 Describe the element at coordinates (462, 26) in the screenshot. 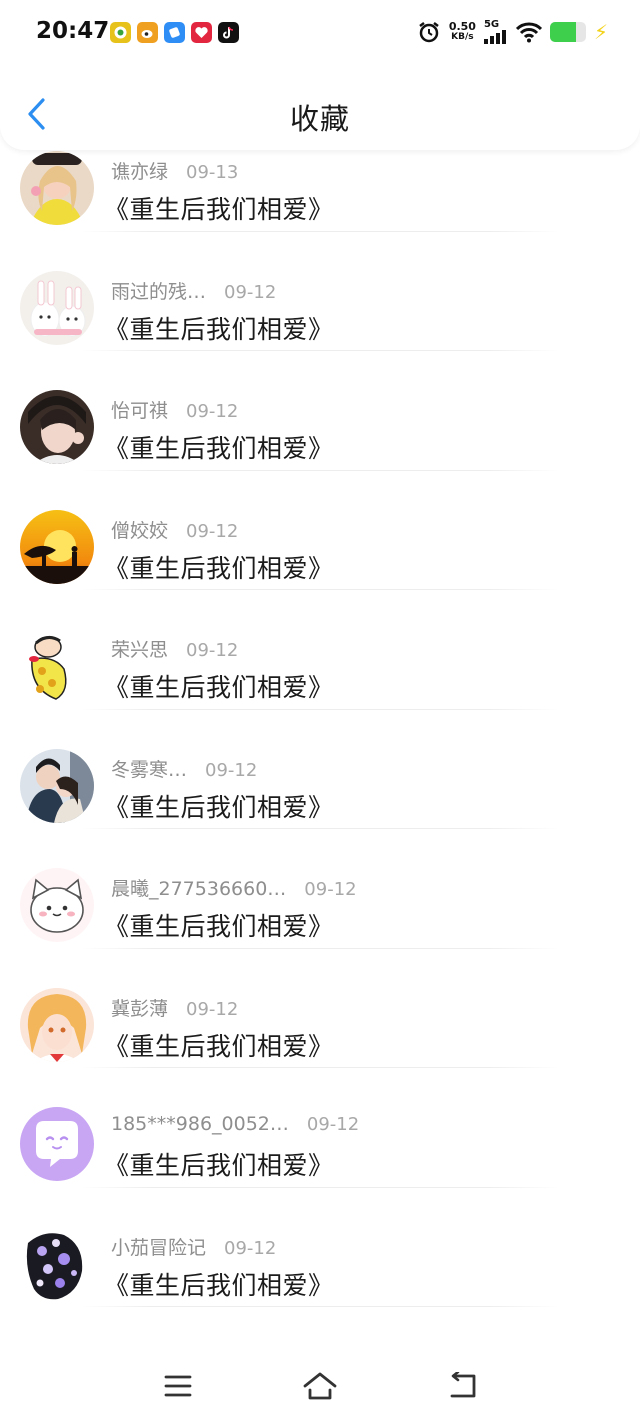

I see `net-speed-value: 0.50` at that location.